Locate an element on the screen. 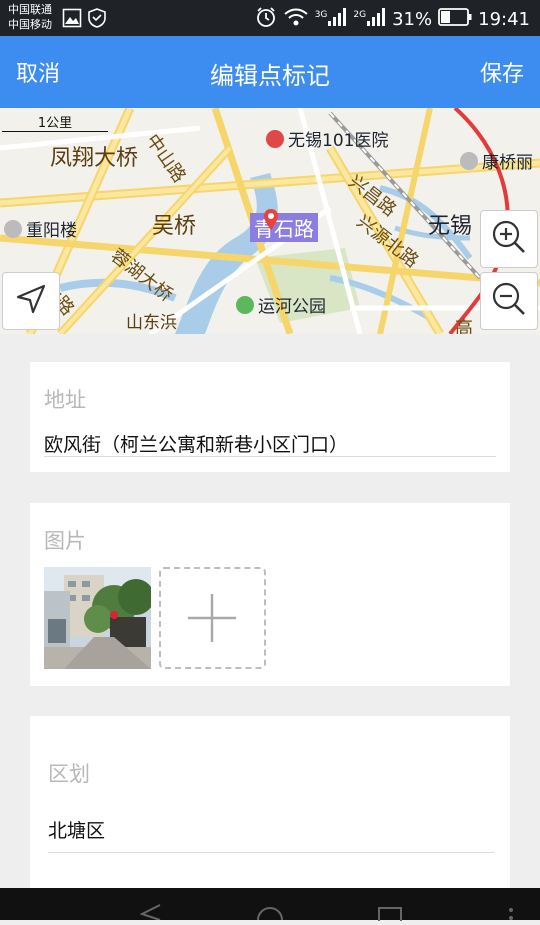  zoom-out-button is located at coordinates (509, 301).